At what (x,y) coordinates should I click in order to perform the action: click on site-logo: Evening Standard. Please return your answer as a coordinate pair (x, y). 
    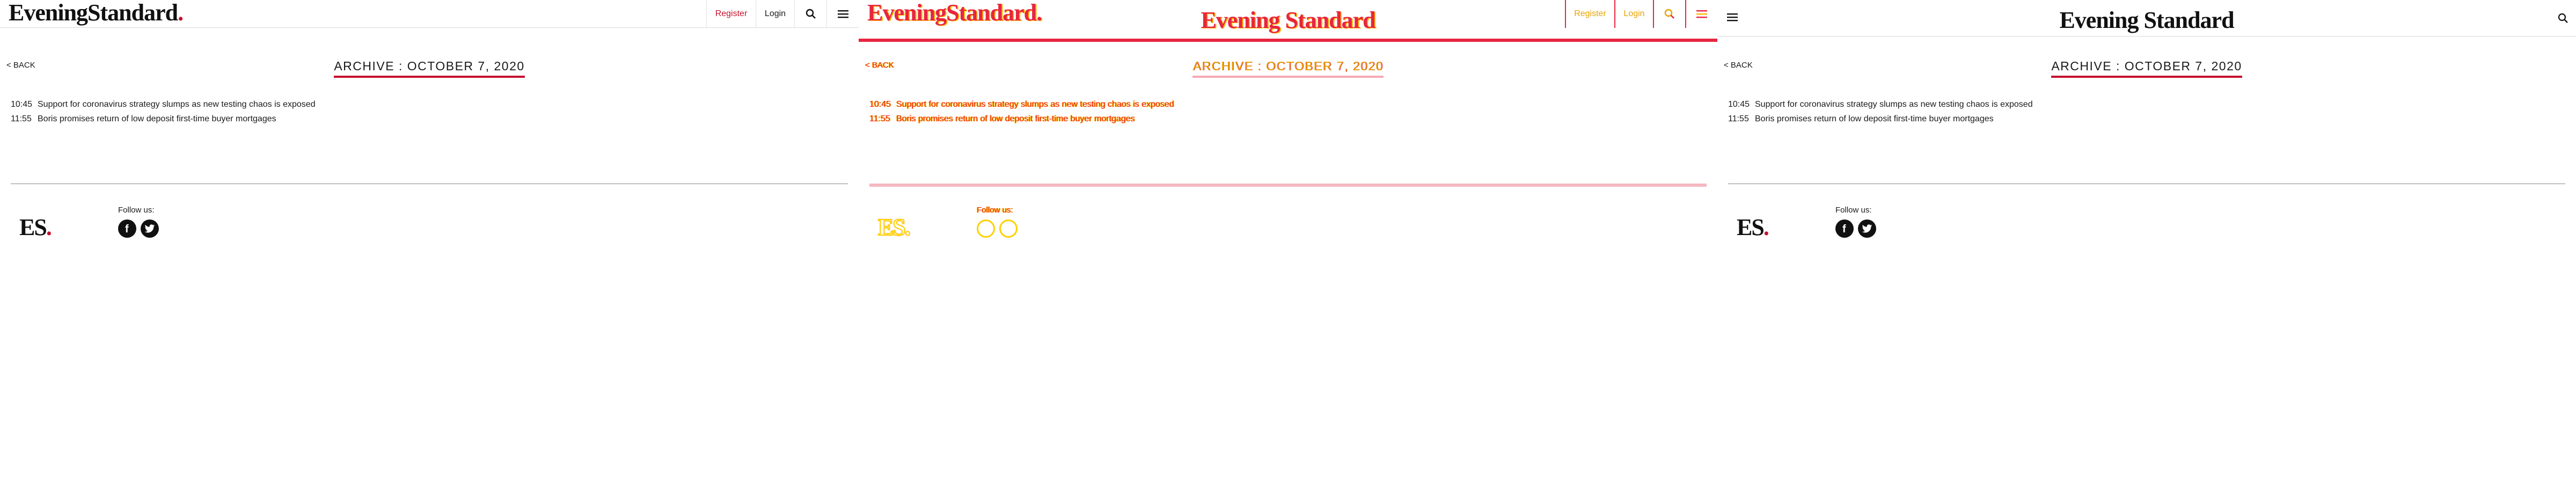
    Looking at the image, I should click on (2146, 20).